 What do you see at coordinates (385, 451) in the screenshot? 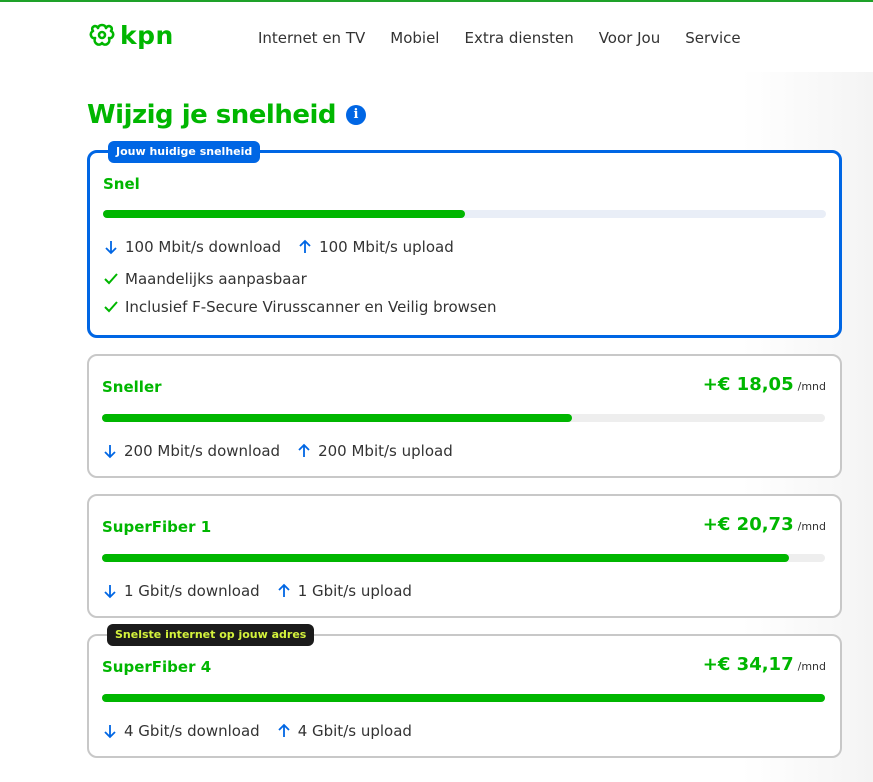
I see `upload-label: 200 Mbit/s upload` at bounding box center [385, 451].